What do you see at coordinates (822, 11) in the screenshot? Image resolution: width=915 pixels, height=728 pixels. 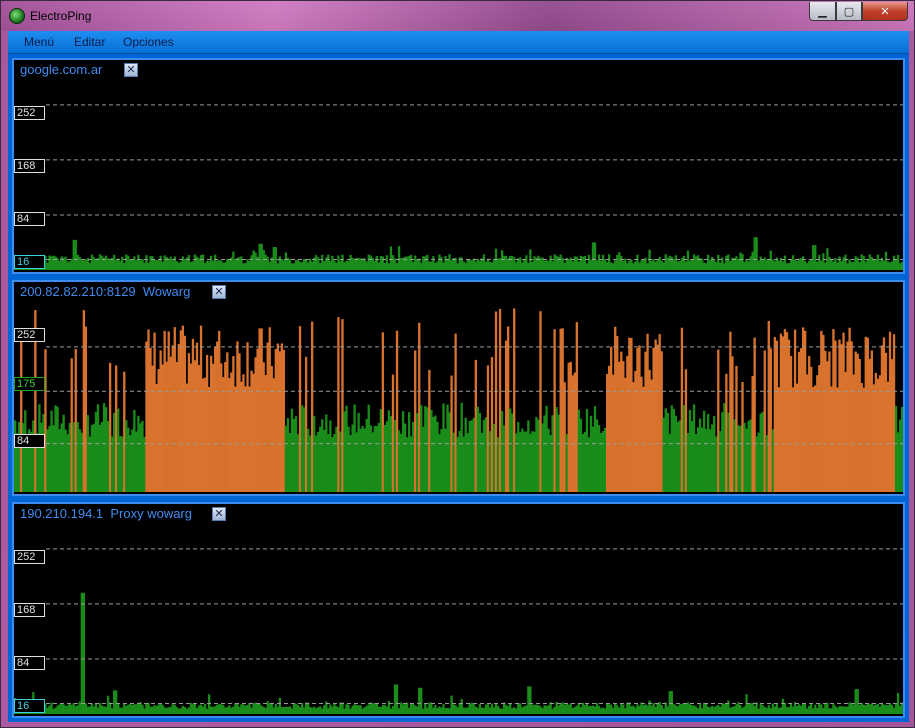 I see `minimize-button: ▁` at bounding box center [822, 11].